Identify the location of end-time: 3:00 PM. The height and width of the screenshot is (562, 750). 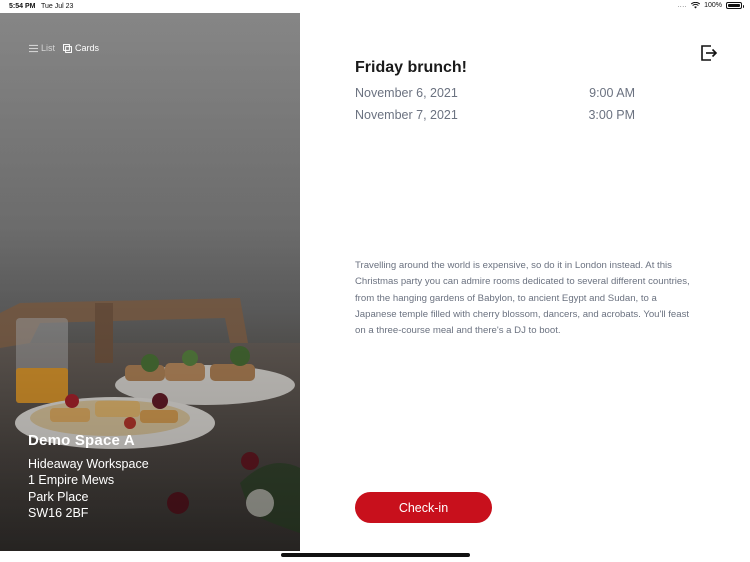
(611, 115).